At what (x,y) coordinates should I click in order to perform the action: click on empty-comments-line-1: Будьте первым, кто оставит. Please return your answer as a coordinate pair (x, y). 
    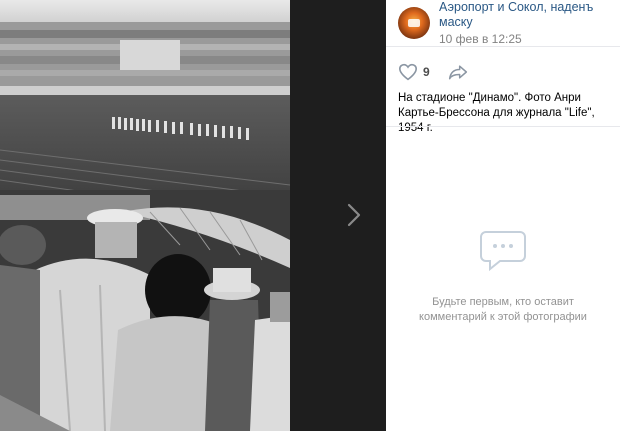
    Looking at the image, I should click on (503, 302).